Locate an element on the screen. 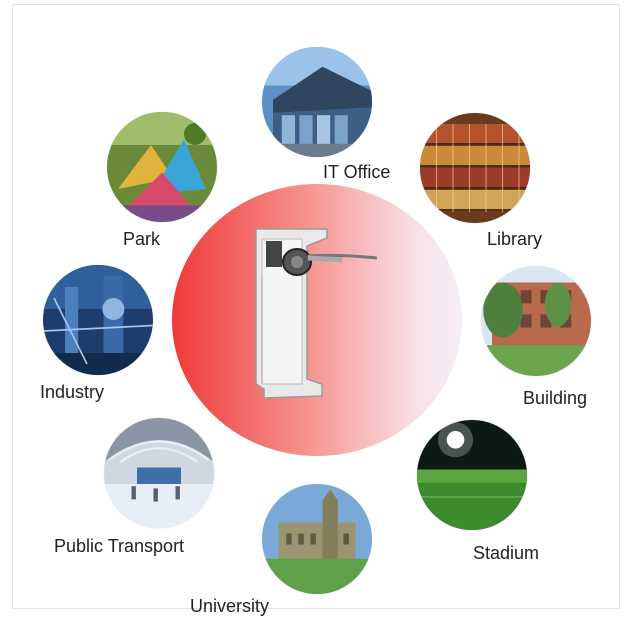 The height and width of the screenshot is (617, 625). tripod-turnstile-image is located at coordinates (316, 313).